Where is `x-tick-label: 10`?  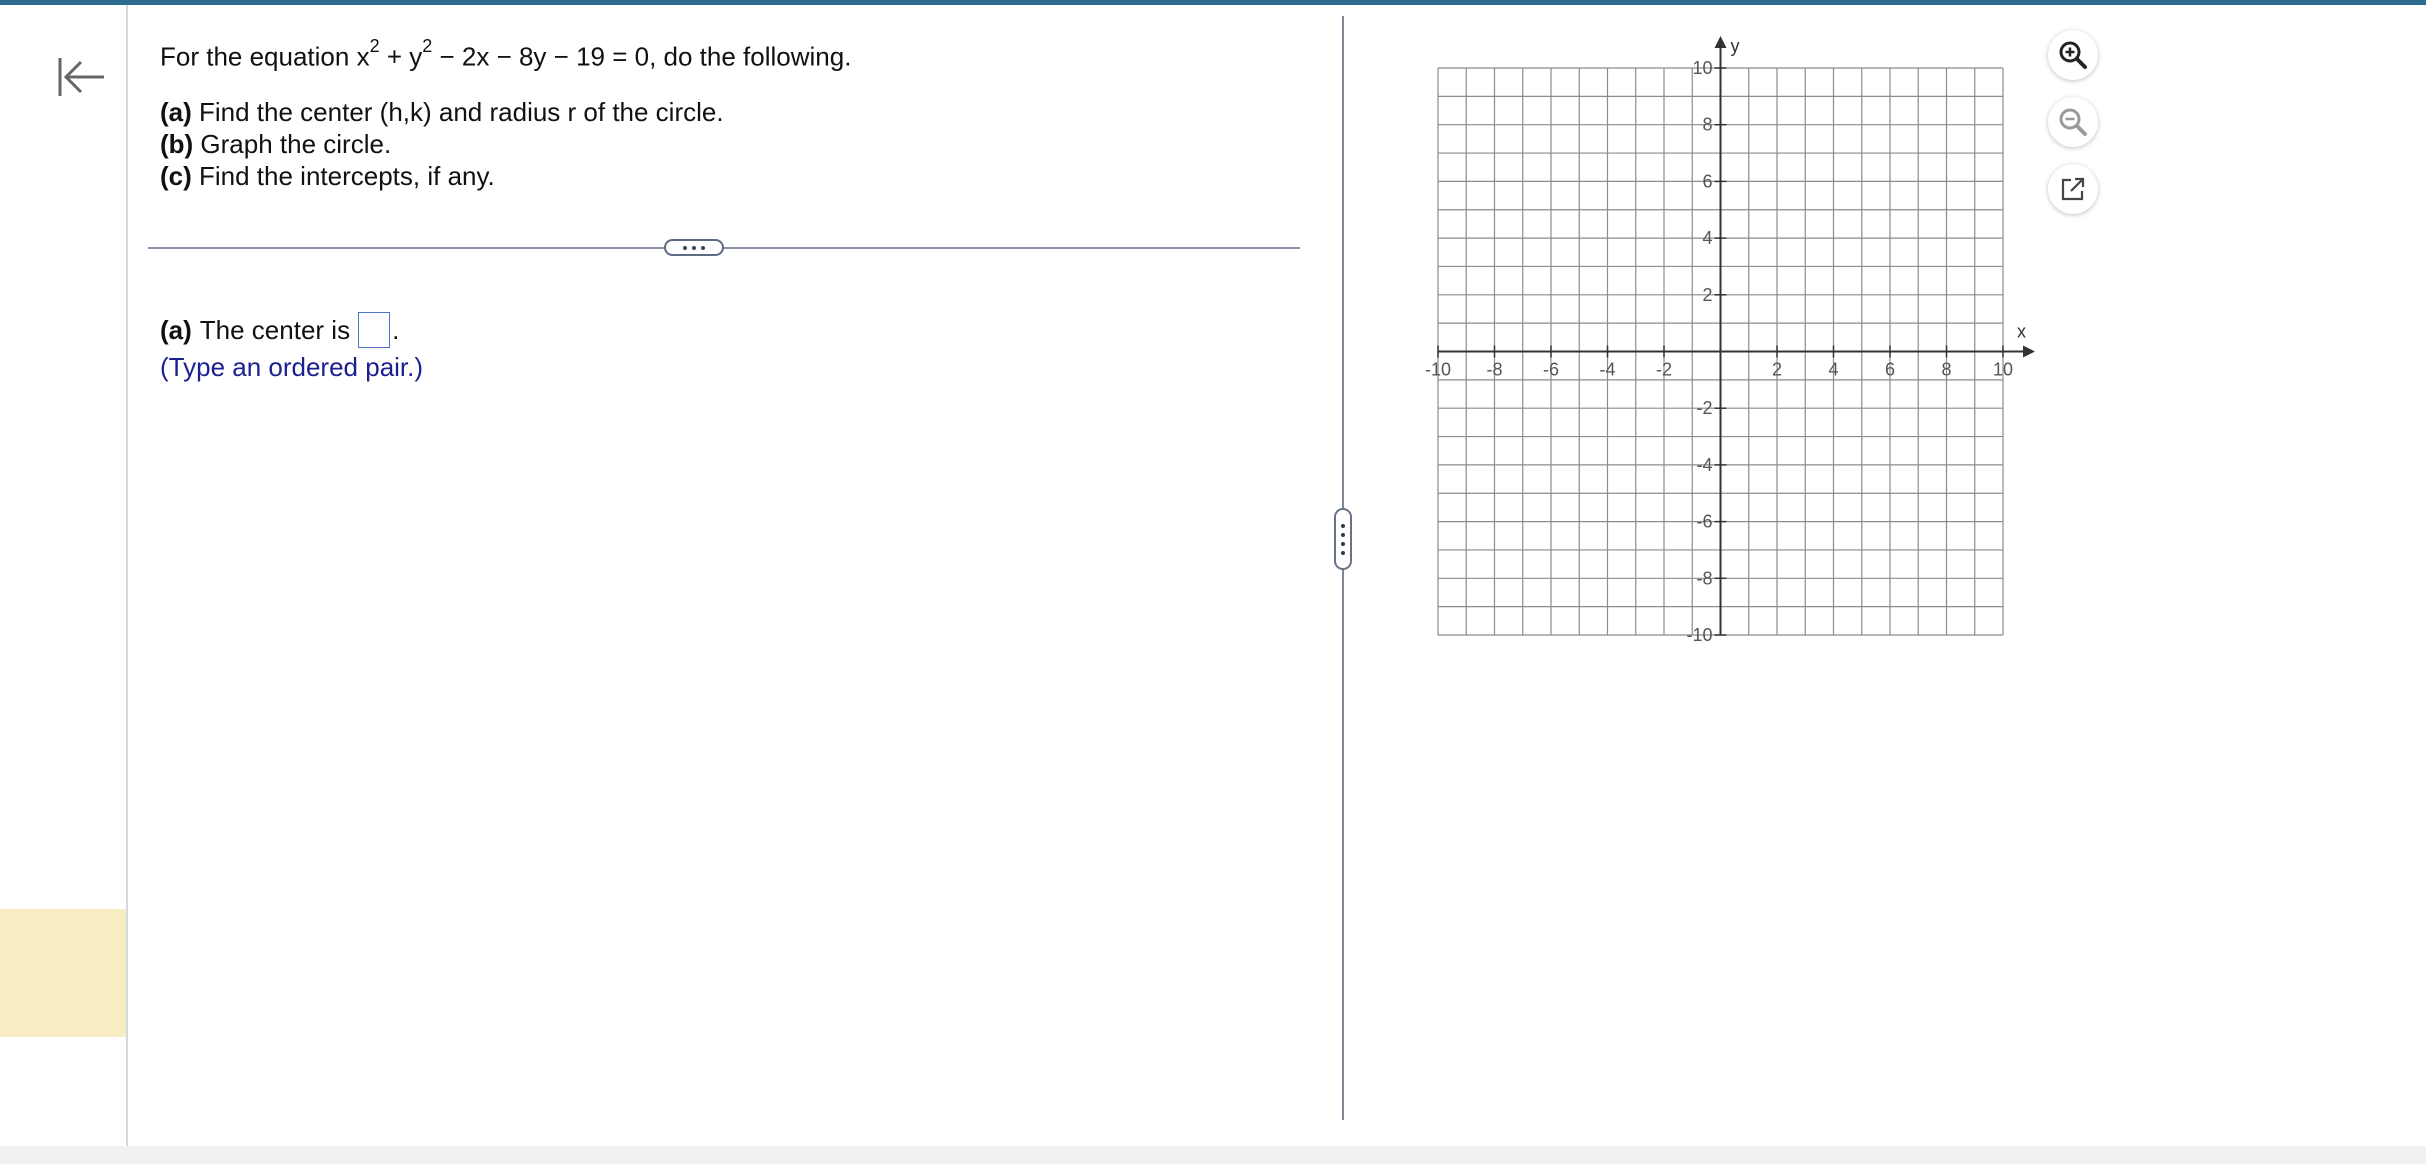
x-tick-label: 10 is located at coordinates (2003, 370).